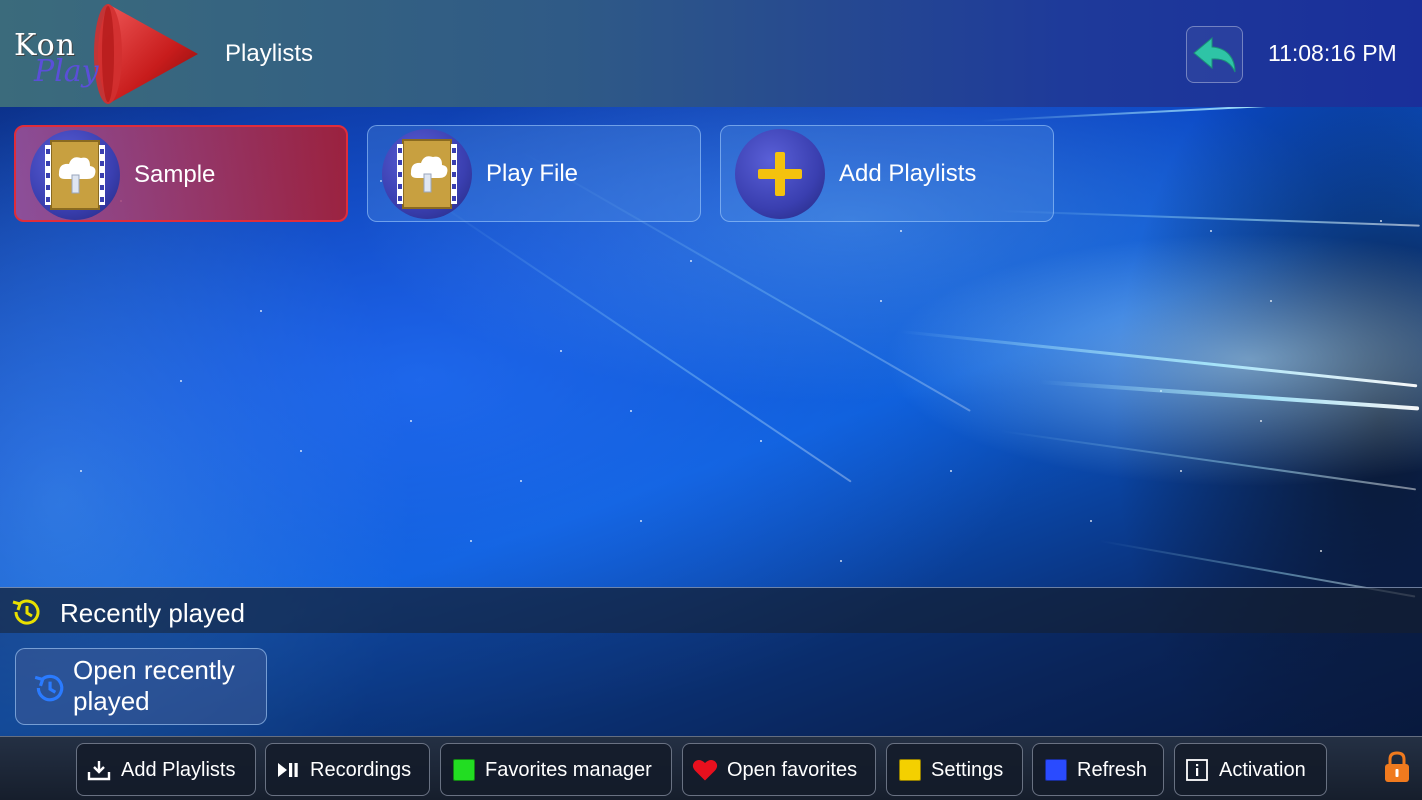 The height and width of the screenshot is (800, 1422). What do you see at coordinates (464, 770) in the screenshot?
I see `green-key-icon` at bounding box center [464, 770].